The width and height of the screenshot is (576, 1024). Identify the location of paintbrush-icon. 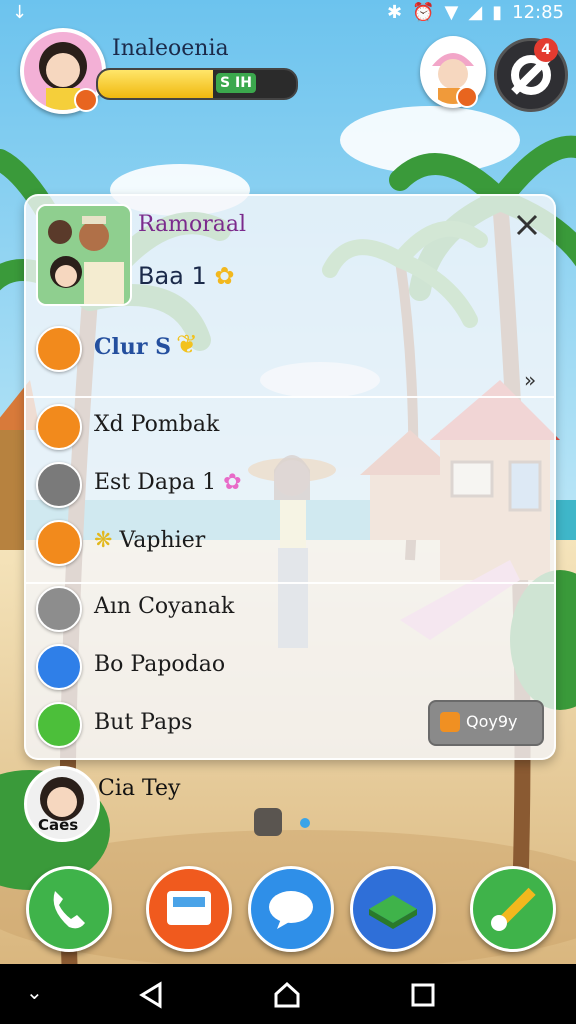
(513, 909).